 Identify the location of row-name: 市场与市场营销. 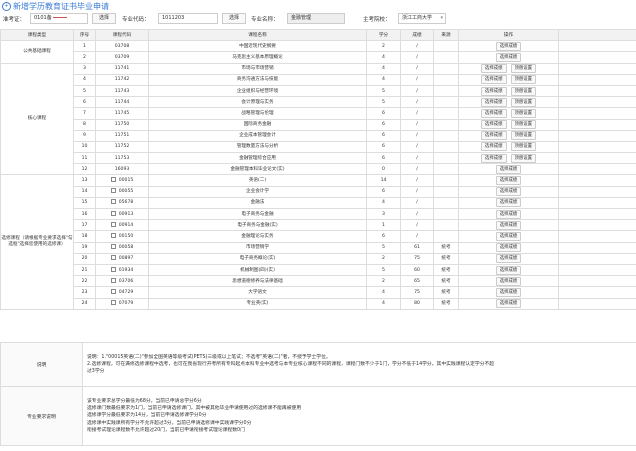
(257, 68).